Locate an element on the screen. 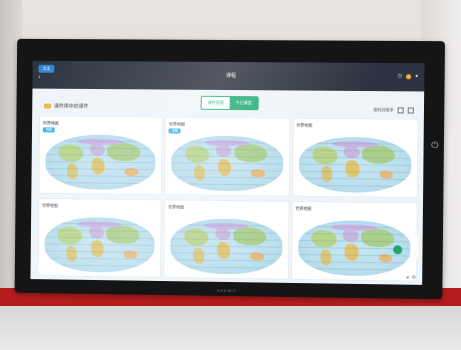 This screenshot has height=350, width=461. floor is located at coordinates (230, 328).